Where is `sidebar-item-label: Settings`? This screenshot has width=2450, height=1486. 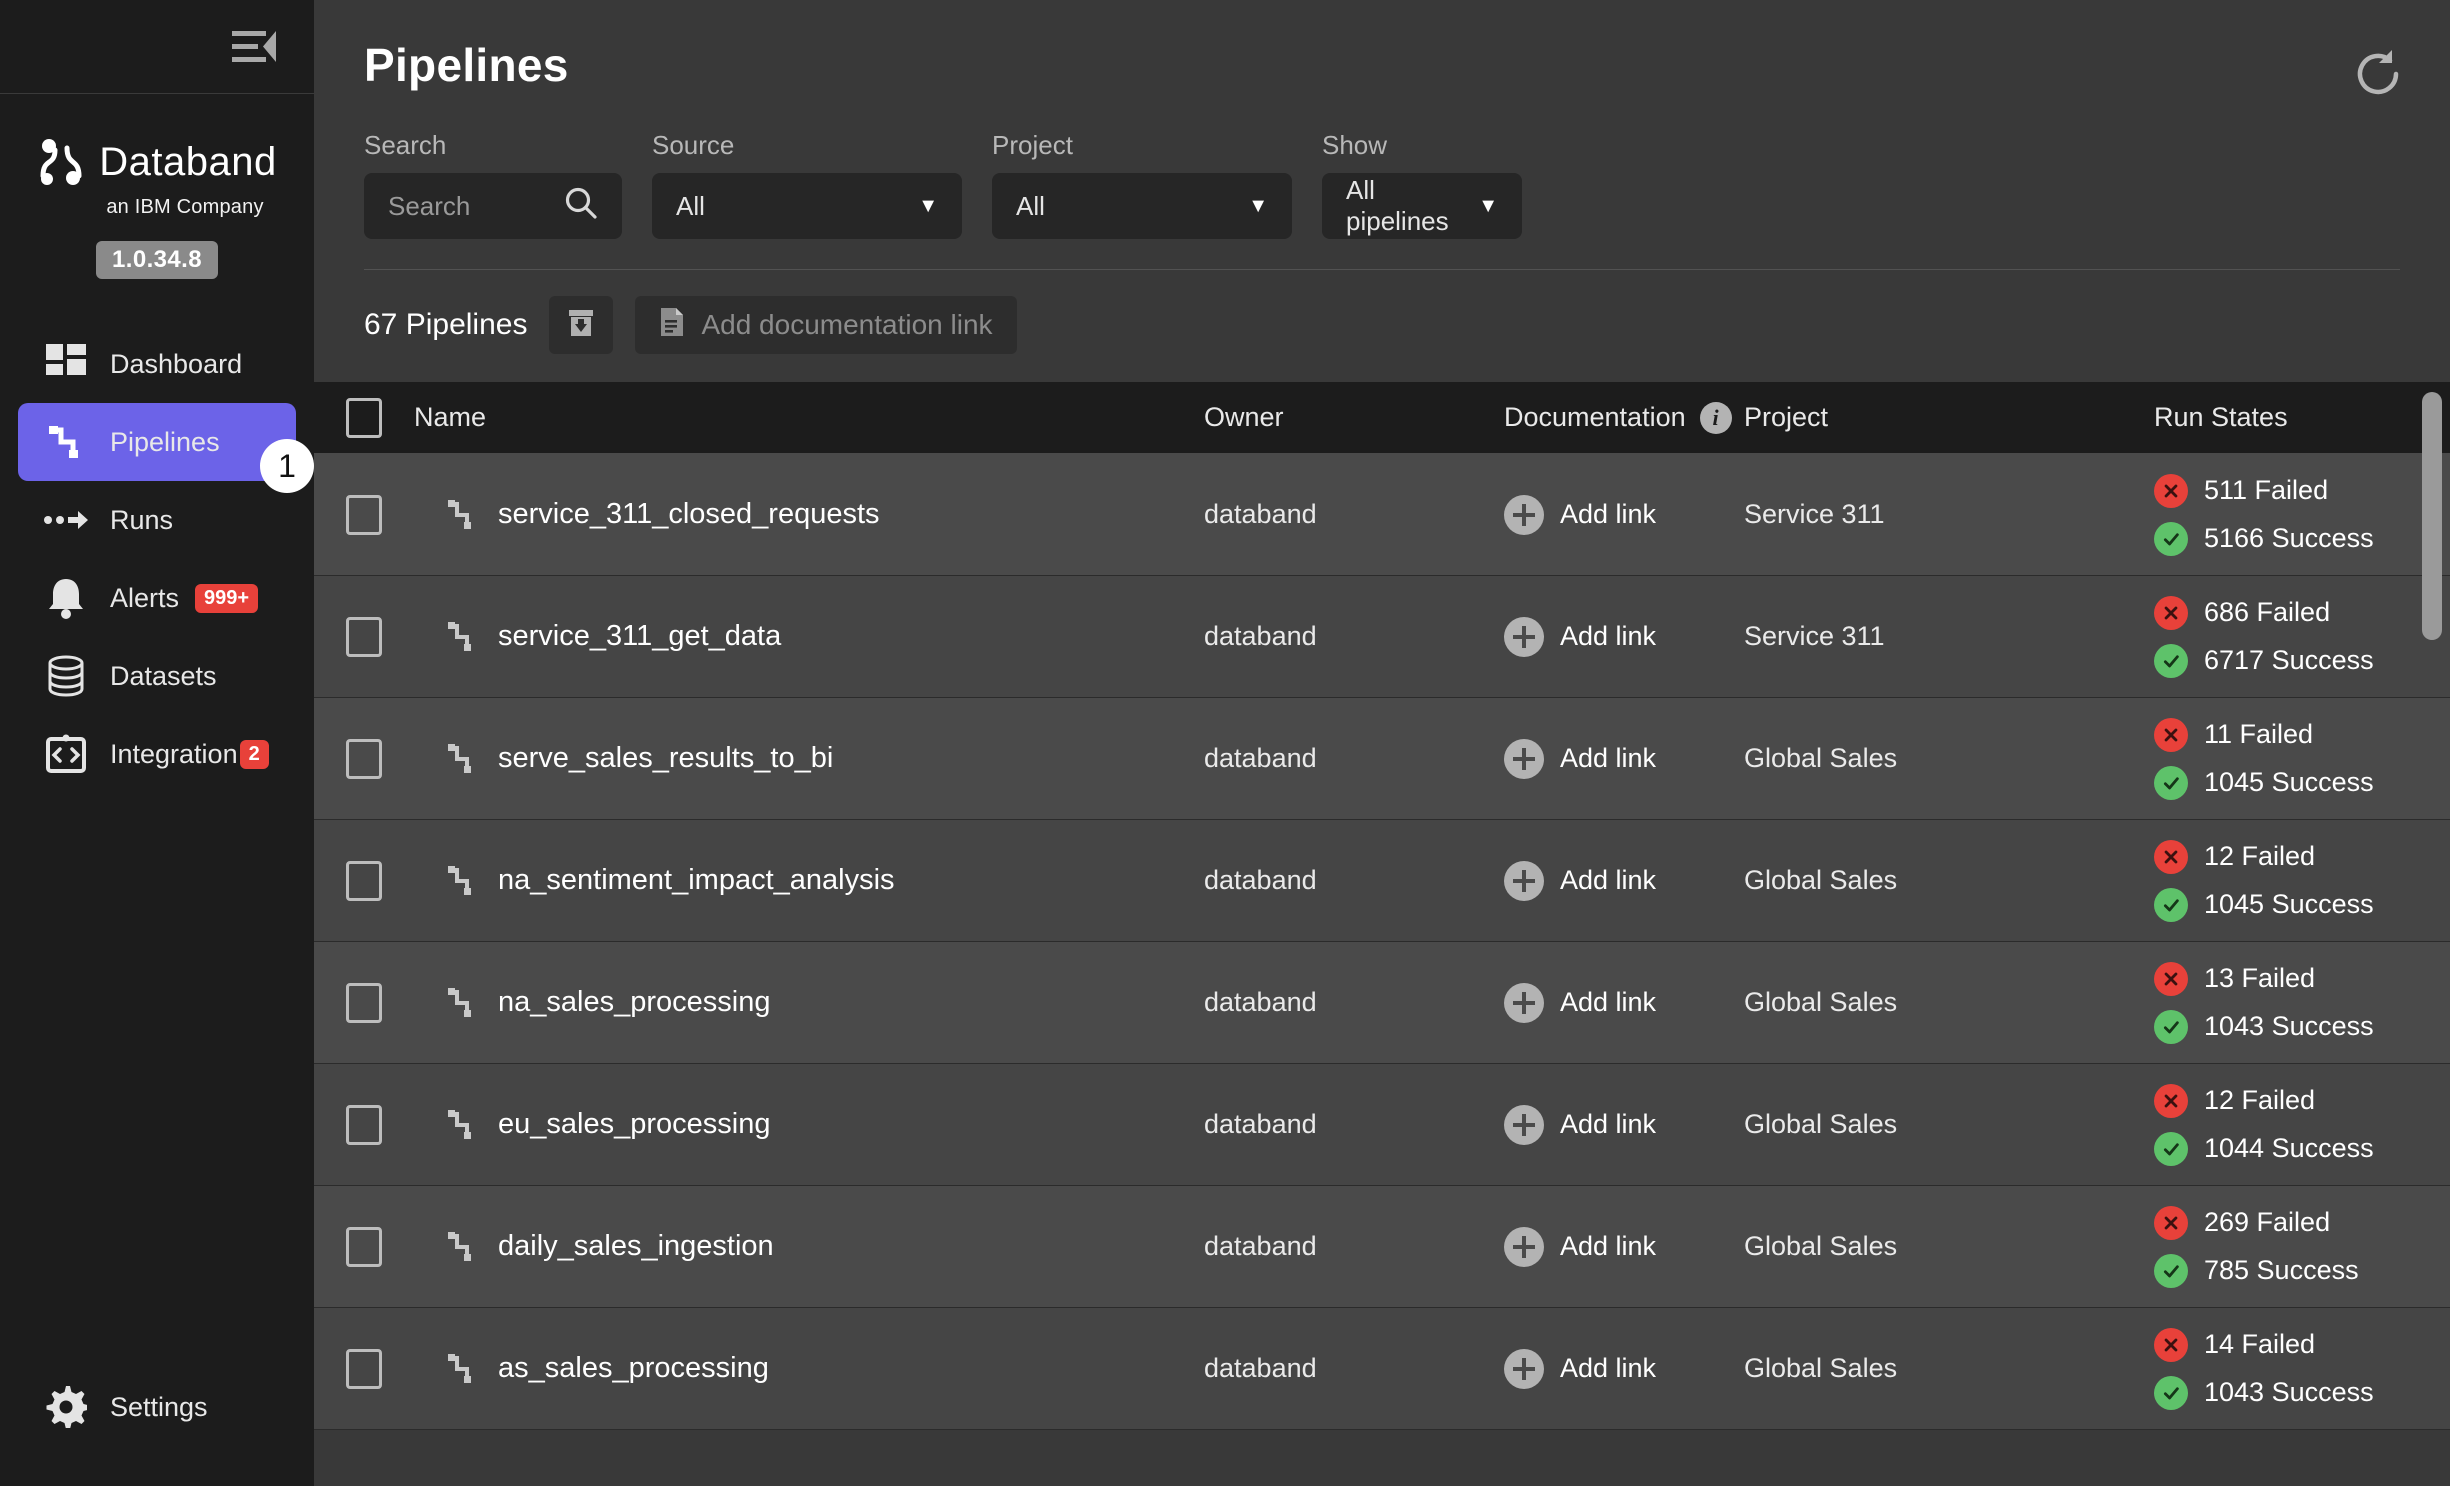 sidebar-item-label: Settings is located at coordinates (159, 1406).